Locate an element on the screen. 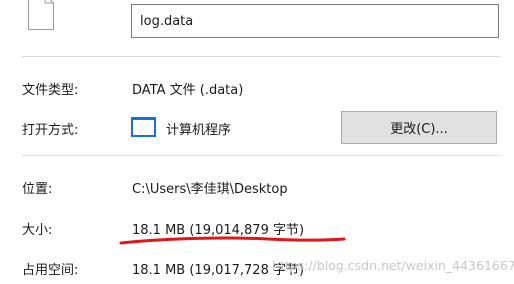  opens-with-value: 计算机程序 is located at coordinates (199, 130).